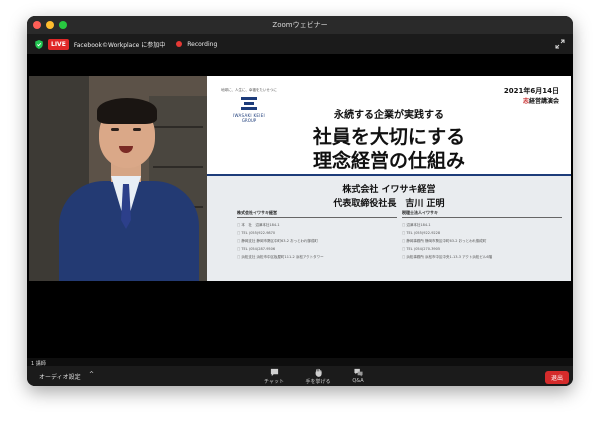  What do you see at coordinates (531, 91) in the screenshot?
I see `slide-date: 2021年6月14日` at bounding box center [531, 91].